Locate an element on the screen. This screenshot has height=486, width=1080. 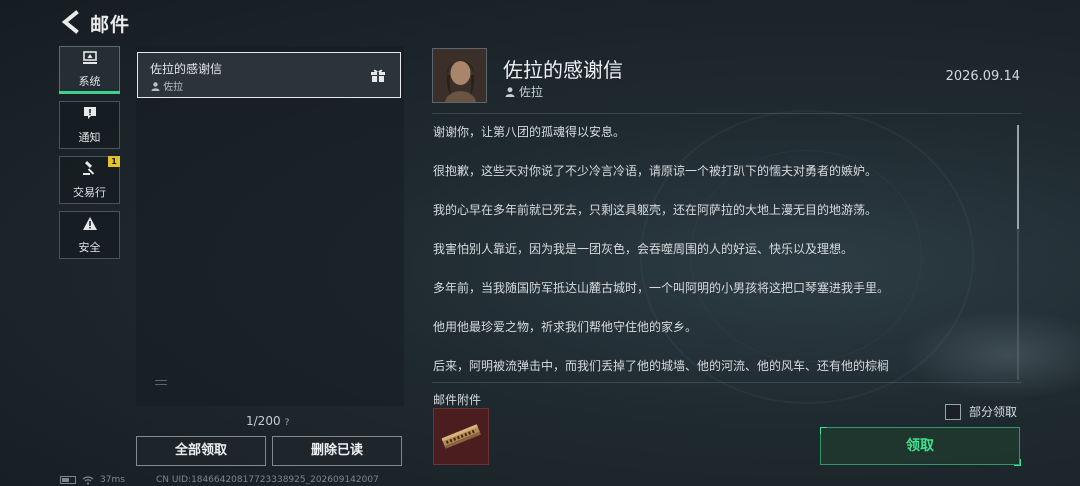
attachments-label: 邮件附件 is located at coordinates (457, 400).